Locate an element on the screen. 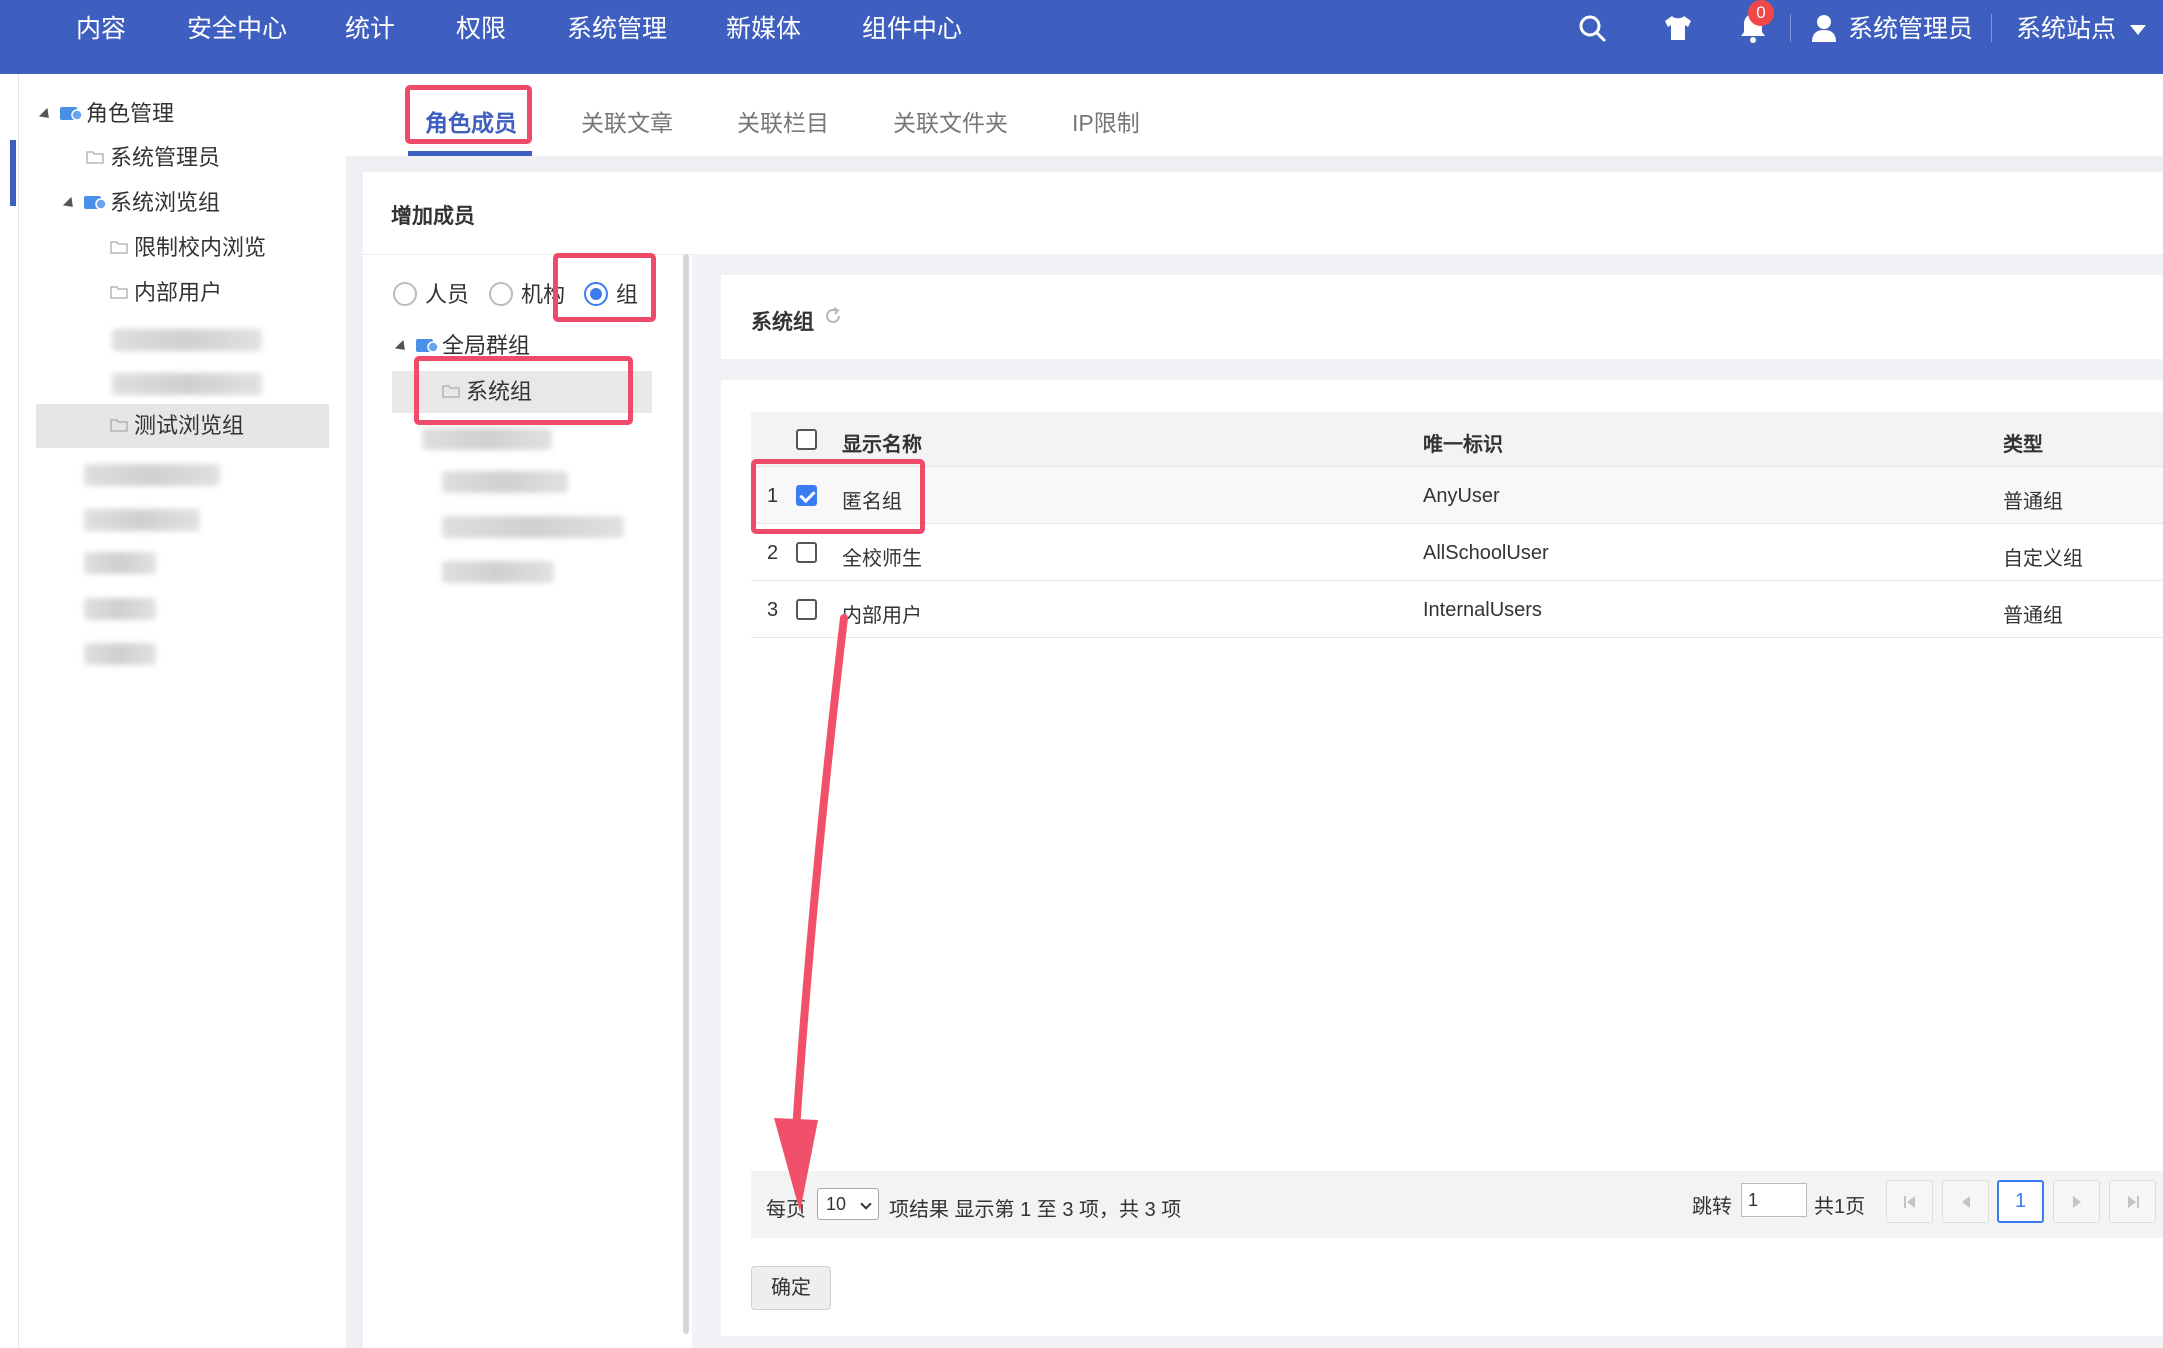 The height and width of the screenshot is (1348, 2163). last-page-icon is located at coordinates (2133, 1201).